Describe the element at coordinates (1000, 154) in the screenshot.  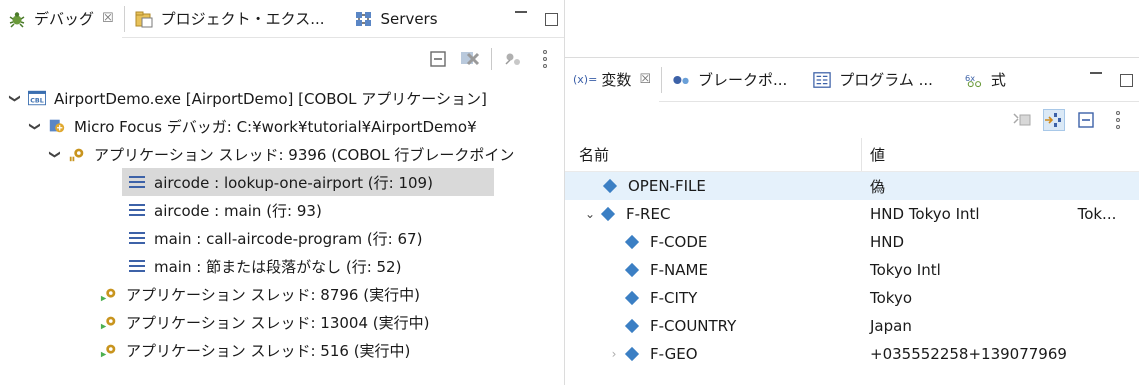
I see `column-header-value: 値` at that location.